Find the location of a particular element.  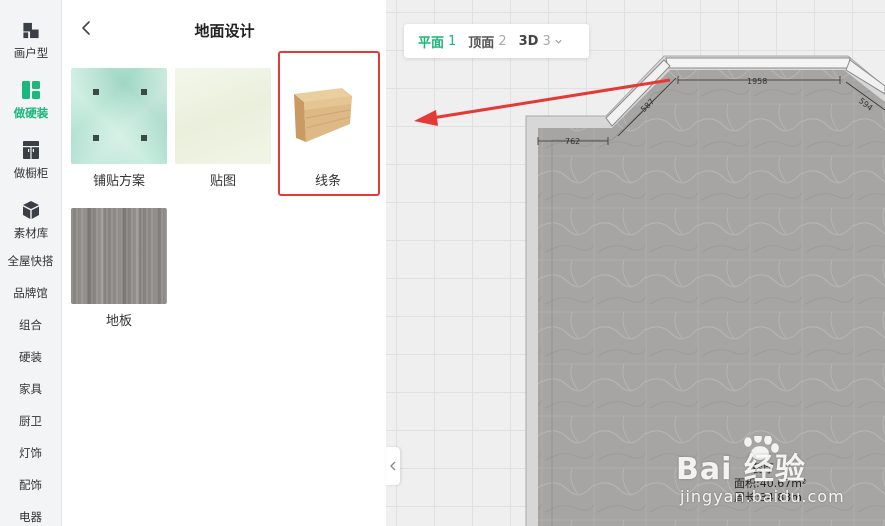

rail-item-materials: 素材库 is located at coordinates (31, 210).